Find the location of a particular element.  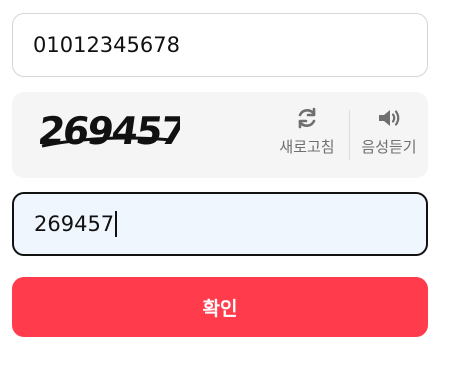

confirm-button: 확인 is located at coordinates (220, 307).